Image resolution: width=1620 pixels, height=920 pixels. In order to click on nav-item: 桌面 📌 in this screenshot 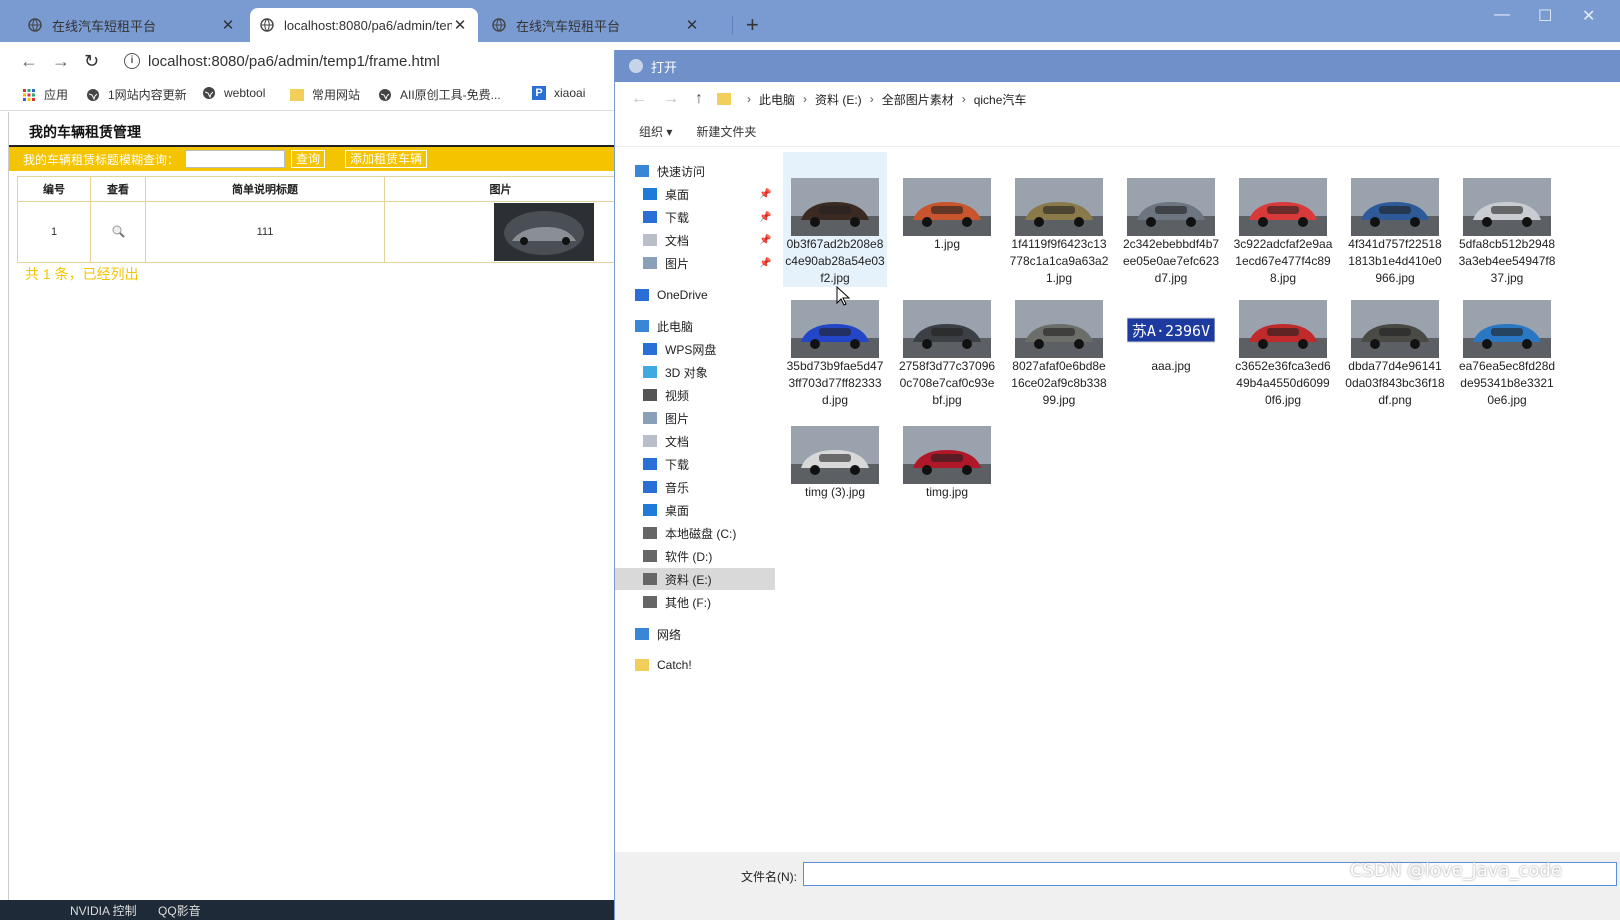, I will do `click(695, 194)`.